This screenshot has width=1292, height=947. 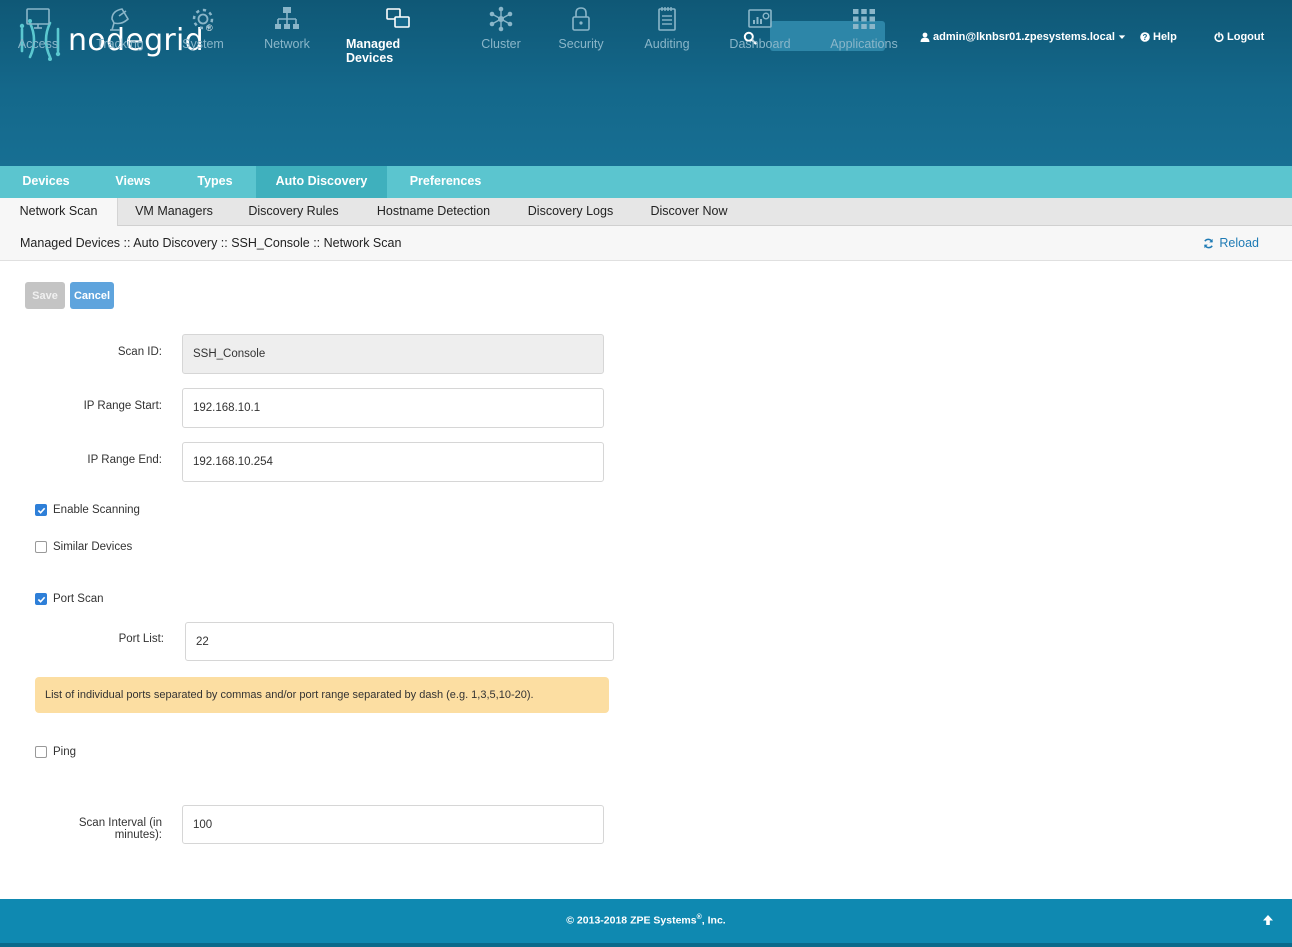 I want to click on tab-discovery-logs: Discovery Logs, so click(x=570, y=212).